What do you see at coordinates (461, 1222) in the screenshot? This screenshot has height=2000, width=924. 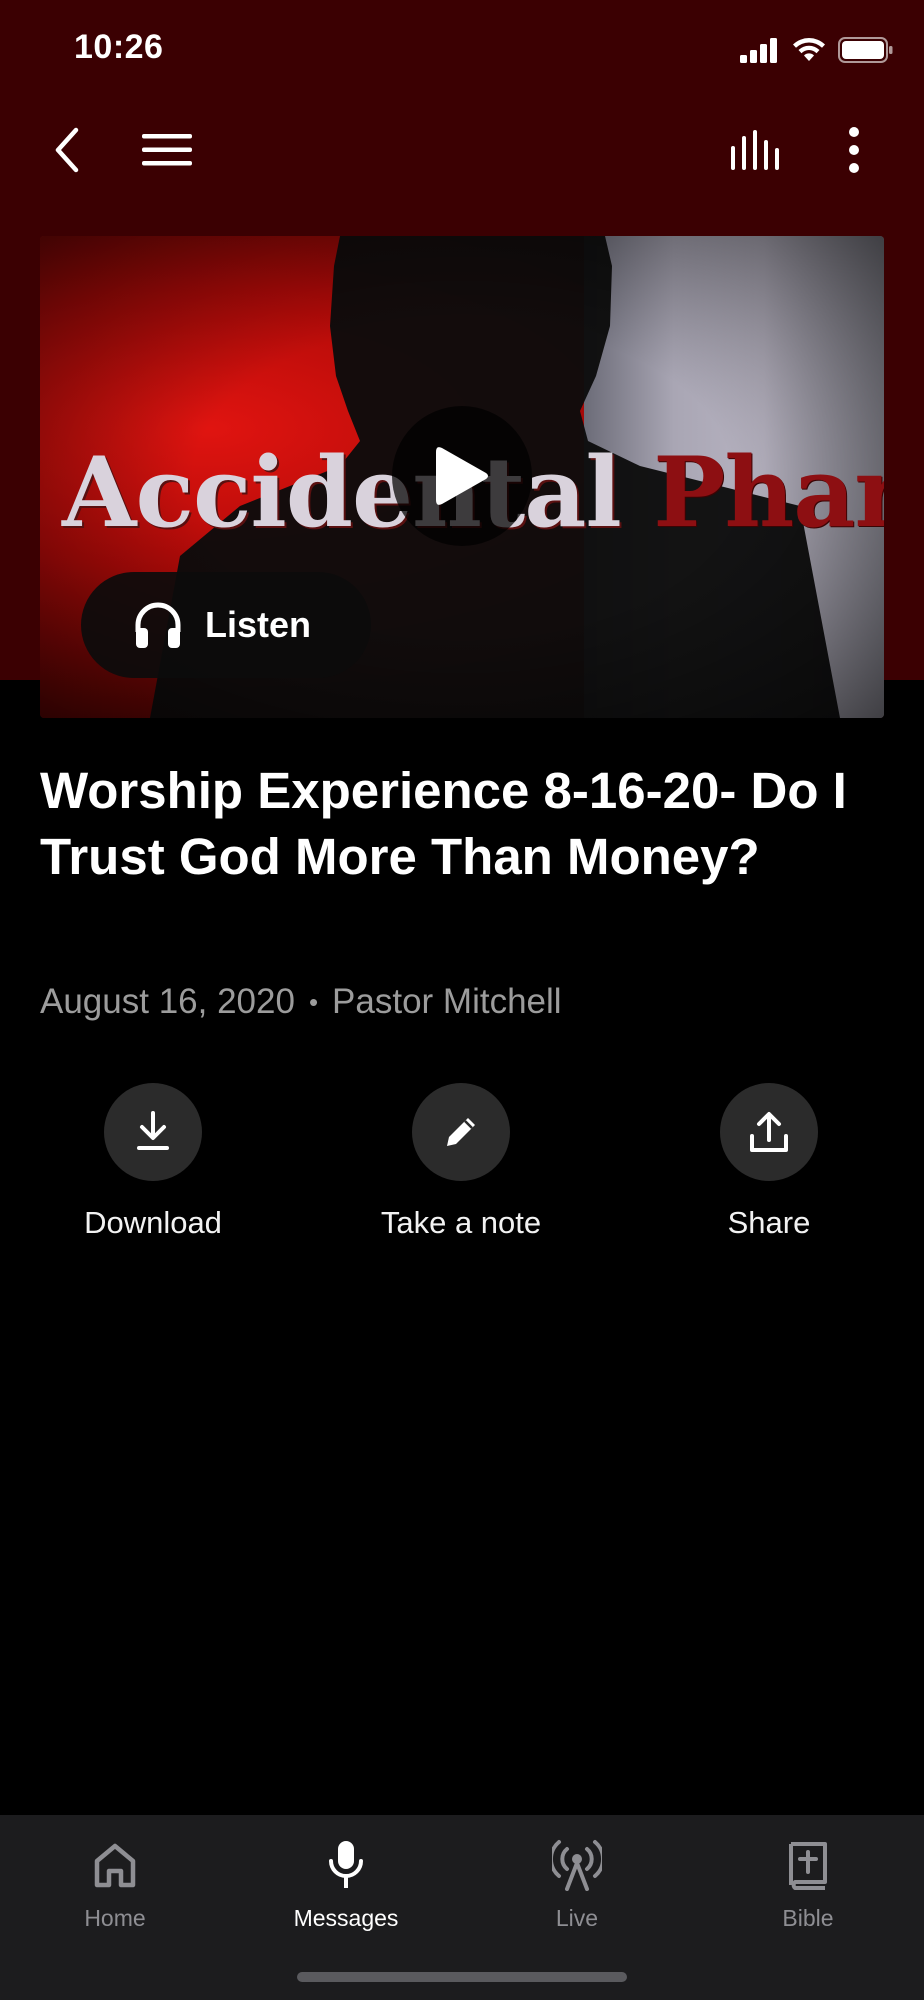 I see `take-note-label: Take a note` at bounding box center [461, 1222].